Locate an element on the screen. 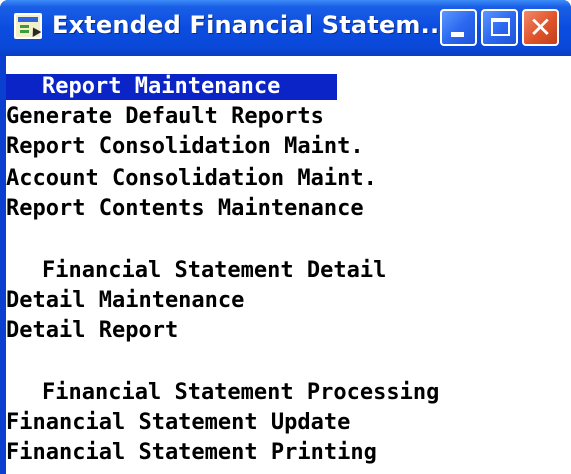 This screenshot has height=474, width=571. title-bar: Extended Financial Statem... ✕ is located at coordinates (285, 28).